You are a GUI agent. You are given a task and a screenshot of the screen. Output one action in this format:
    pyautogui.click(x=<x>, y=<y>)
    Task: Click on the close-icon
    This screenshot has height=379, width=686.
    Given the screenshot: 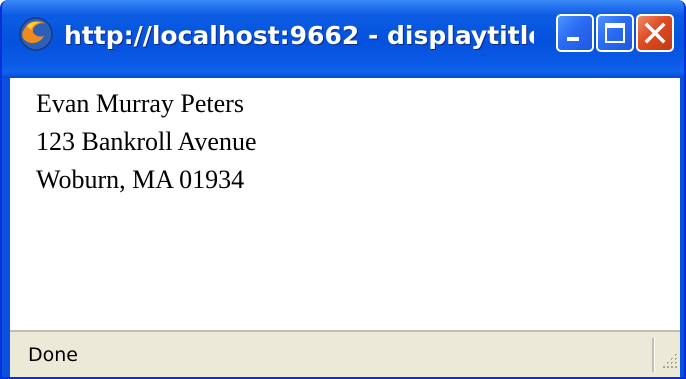 What is the action you would take?
    pyautogui.click(x=655, y=33)
    